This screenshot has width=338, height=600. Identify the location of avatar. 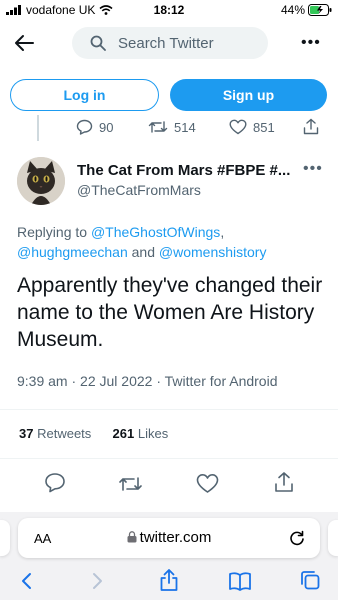
(41, 181).